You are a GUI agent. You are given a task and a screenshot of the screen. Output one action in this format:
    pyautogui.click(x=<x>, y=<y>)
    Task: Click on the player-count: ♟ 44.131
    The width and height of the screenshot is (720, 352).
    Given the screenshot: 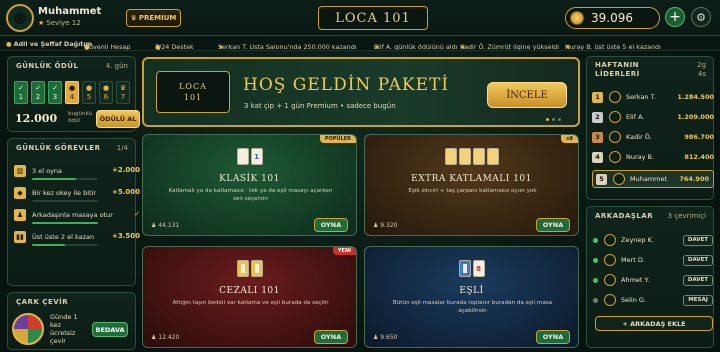 What is the action you would take?
    pyautogui.click(x=165, y=225)
    